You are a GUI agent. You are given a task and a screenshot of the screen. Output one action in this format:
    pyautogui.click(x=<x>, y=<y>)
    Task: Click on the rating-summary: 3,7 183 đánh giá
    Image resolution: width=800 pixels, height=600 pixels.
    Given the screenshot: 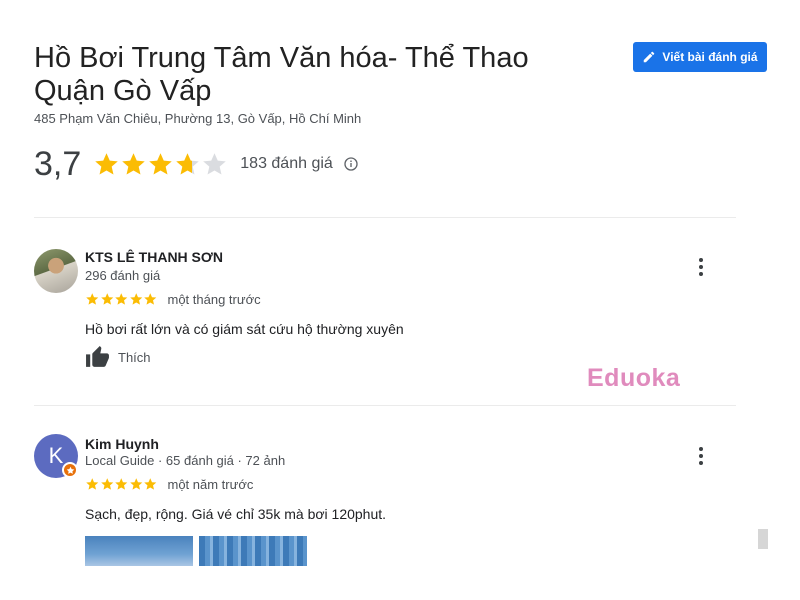 What is the action you would take?
    pyautogui.click(x=196, y=164)
    